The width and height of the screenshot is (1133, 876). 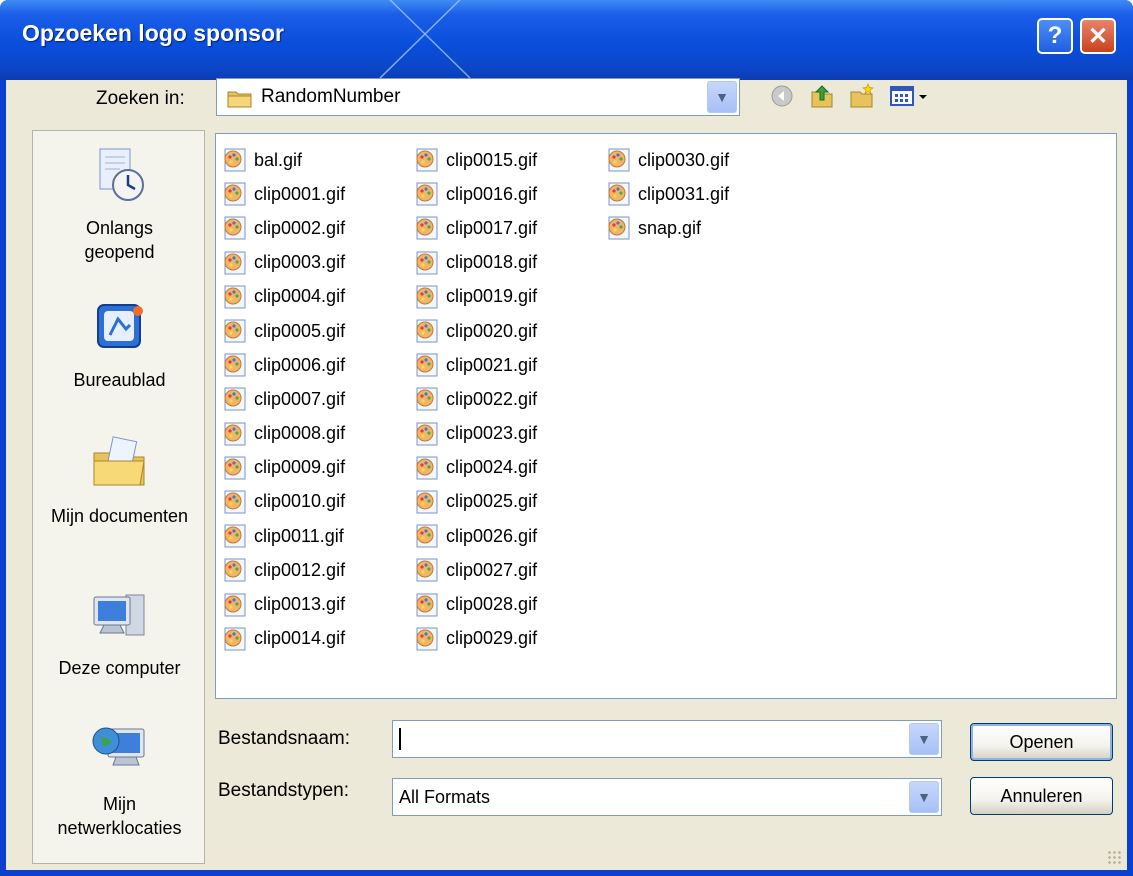 What do you see at coordinates (492, 535) in the screenshot?
I see `file-name: clip0026.gif` at bounding box center [492, 535].